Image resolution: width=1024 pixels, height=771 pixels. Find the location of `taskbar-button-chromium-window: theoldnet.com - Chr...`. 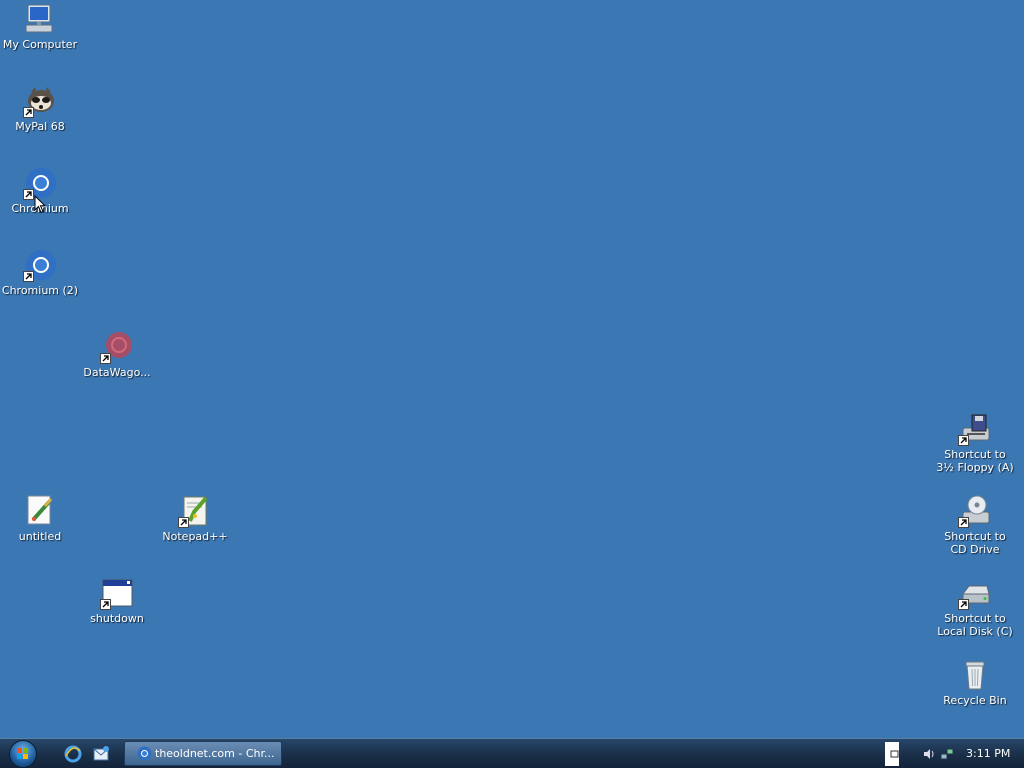

taskbar-button-chromium-window: theoldnet.com - Chr... is located at coordinates (203, 753).